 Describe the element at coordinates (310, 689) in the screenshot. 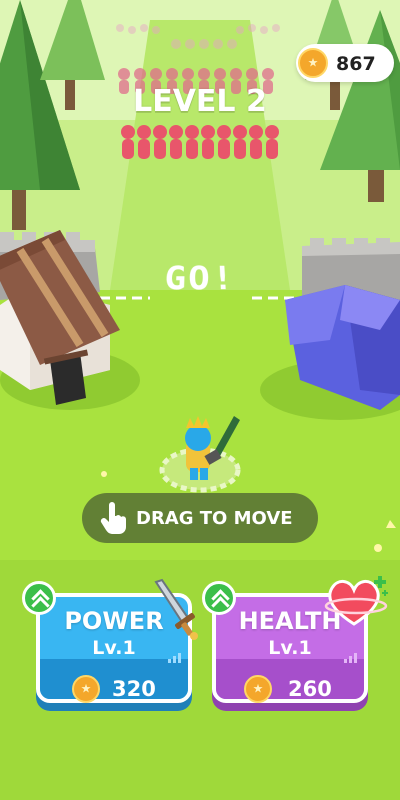

I see `health-price: 260` at that location.